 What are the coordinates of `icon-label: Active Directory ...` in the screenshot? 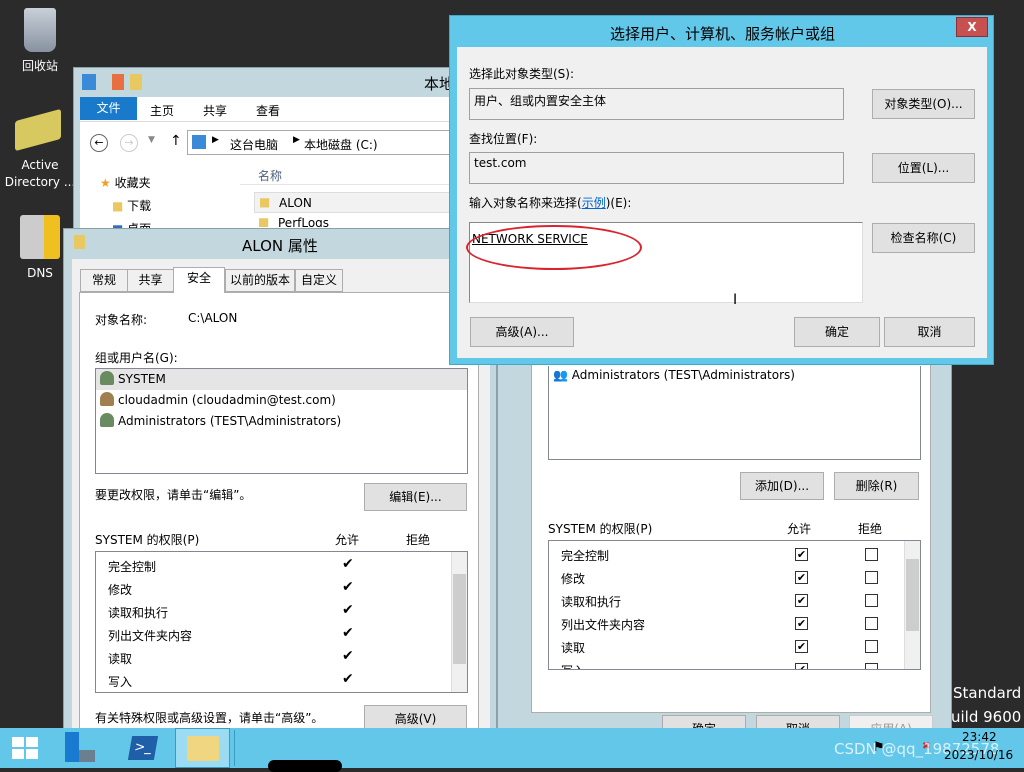 It's located at (40, 173).